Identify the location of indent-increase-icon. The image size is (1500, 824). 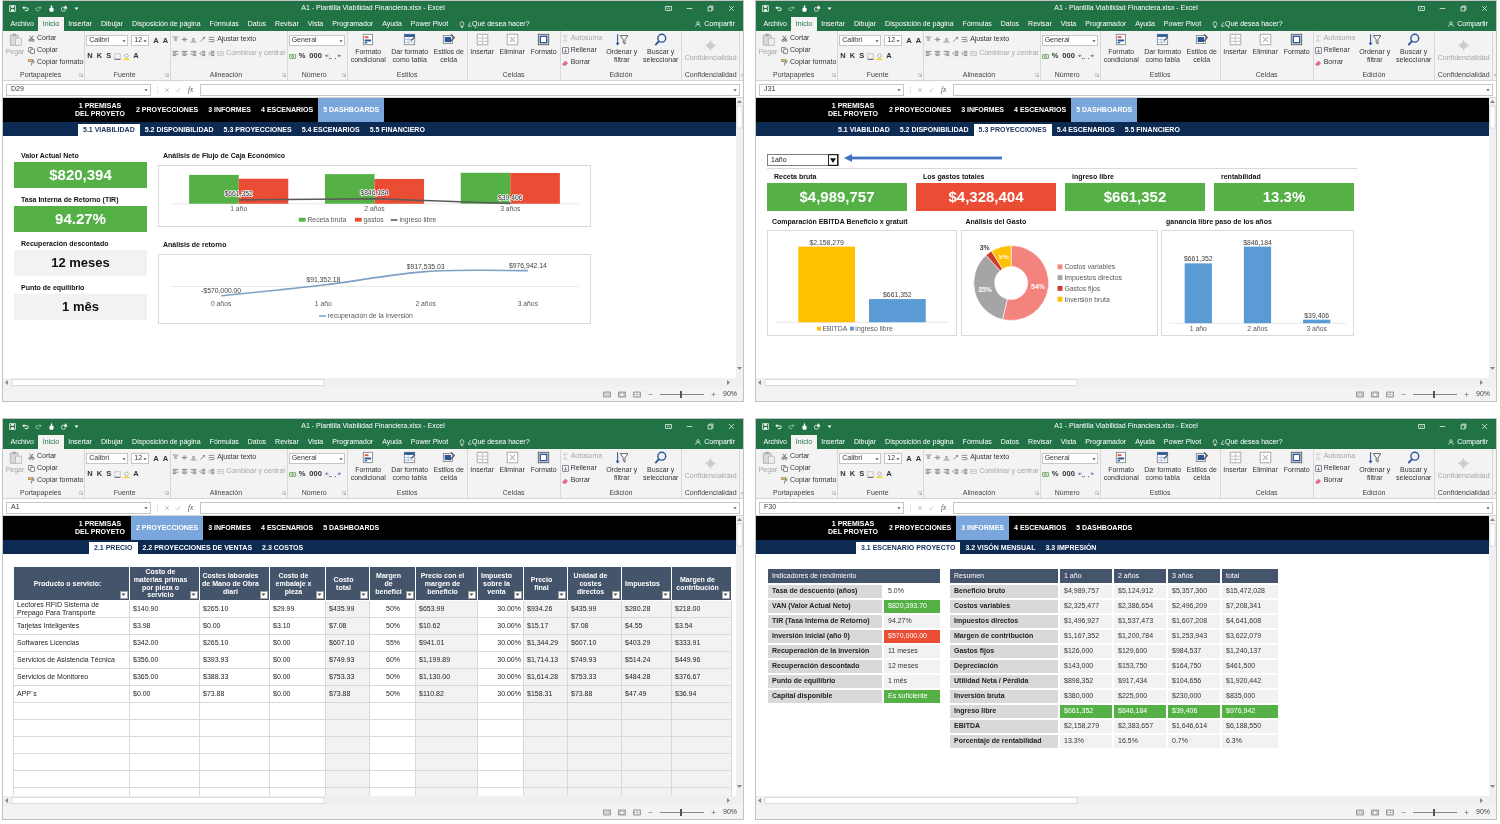
(965, 53).